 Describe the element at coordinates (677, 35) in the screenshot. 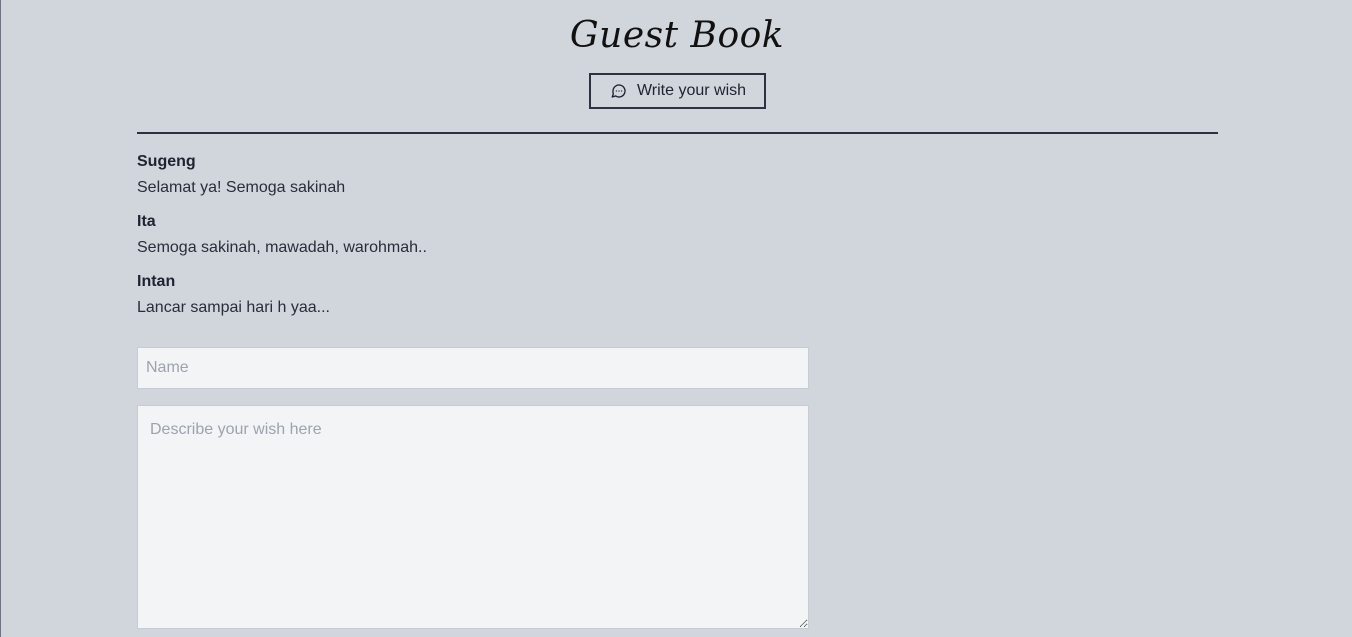

I see `page-title: Guest Book` at that location.